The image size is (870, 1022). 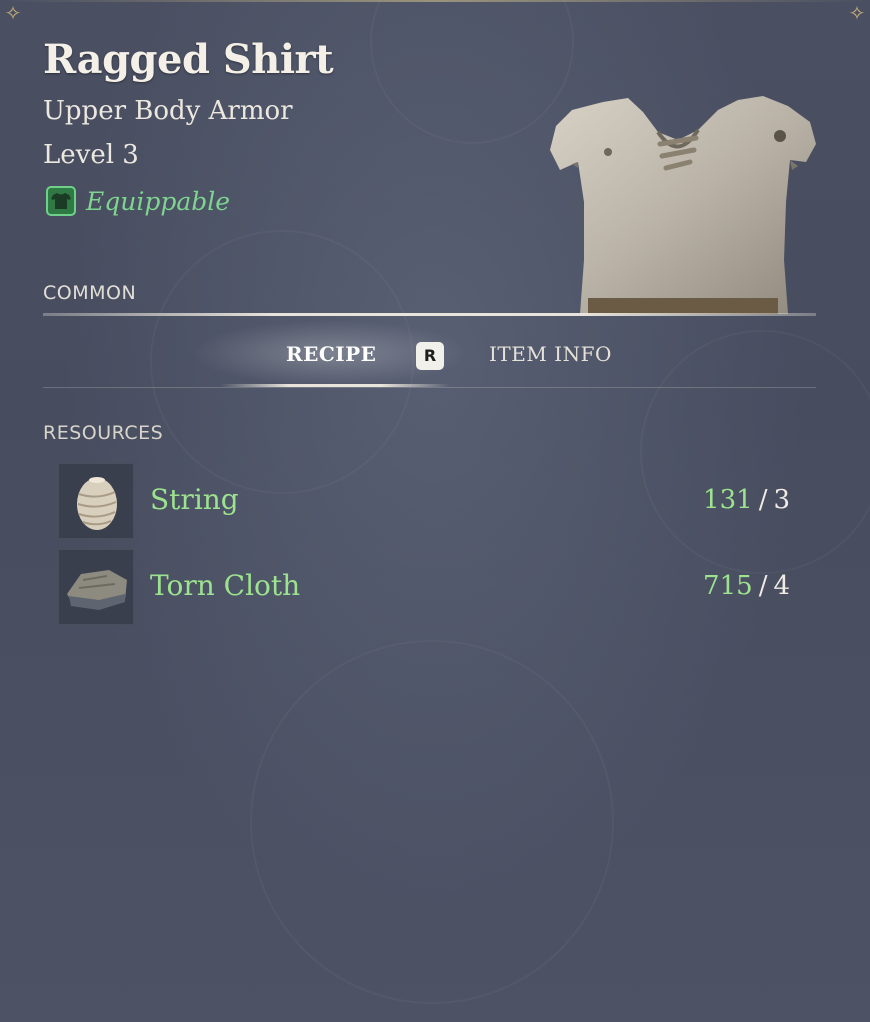 I want to click on resource-count: 131/3, so click(x=746, y=500).